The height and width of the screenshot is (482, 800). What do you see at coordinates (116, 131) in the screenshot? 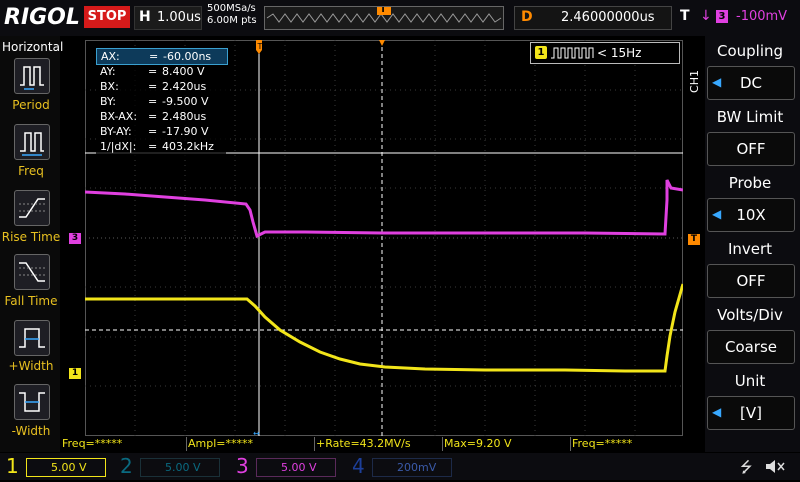
I see `cursor-row-name: BY-AY:` at bounding box center [116, 131].